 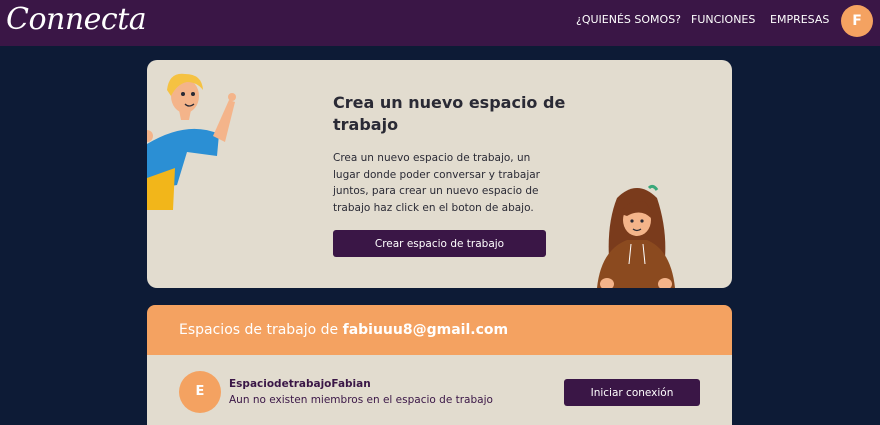 I want to click on connecta-logo: Connecta, so click(x=76, y=20).